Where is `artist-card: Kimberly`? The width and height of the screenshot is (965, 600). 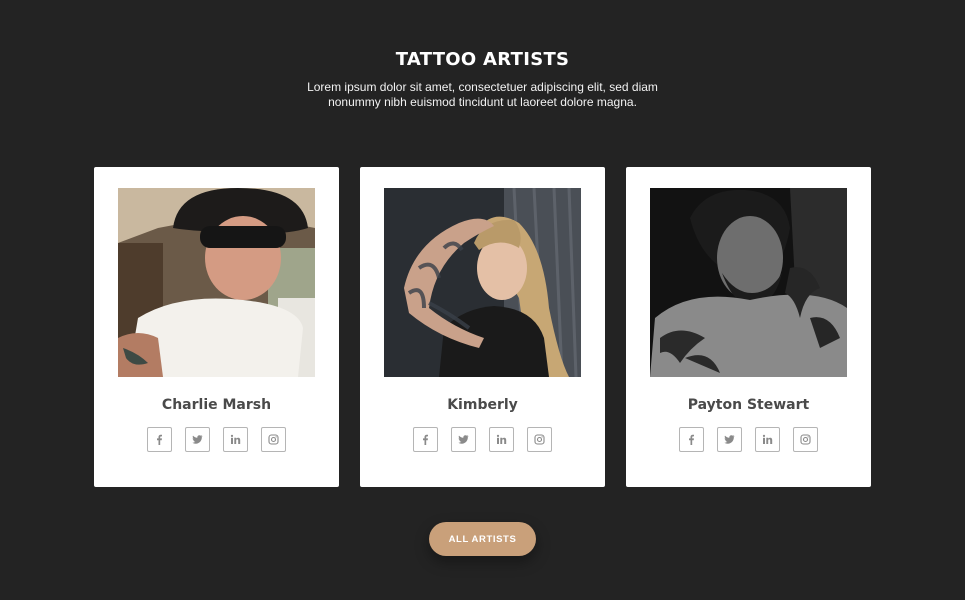
artist-card: Kimberly is located at coordinates (482, 327).